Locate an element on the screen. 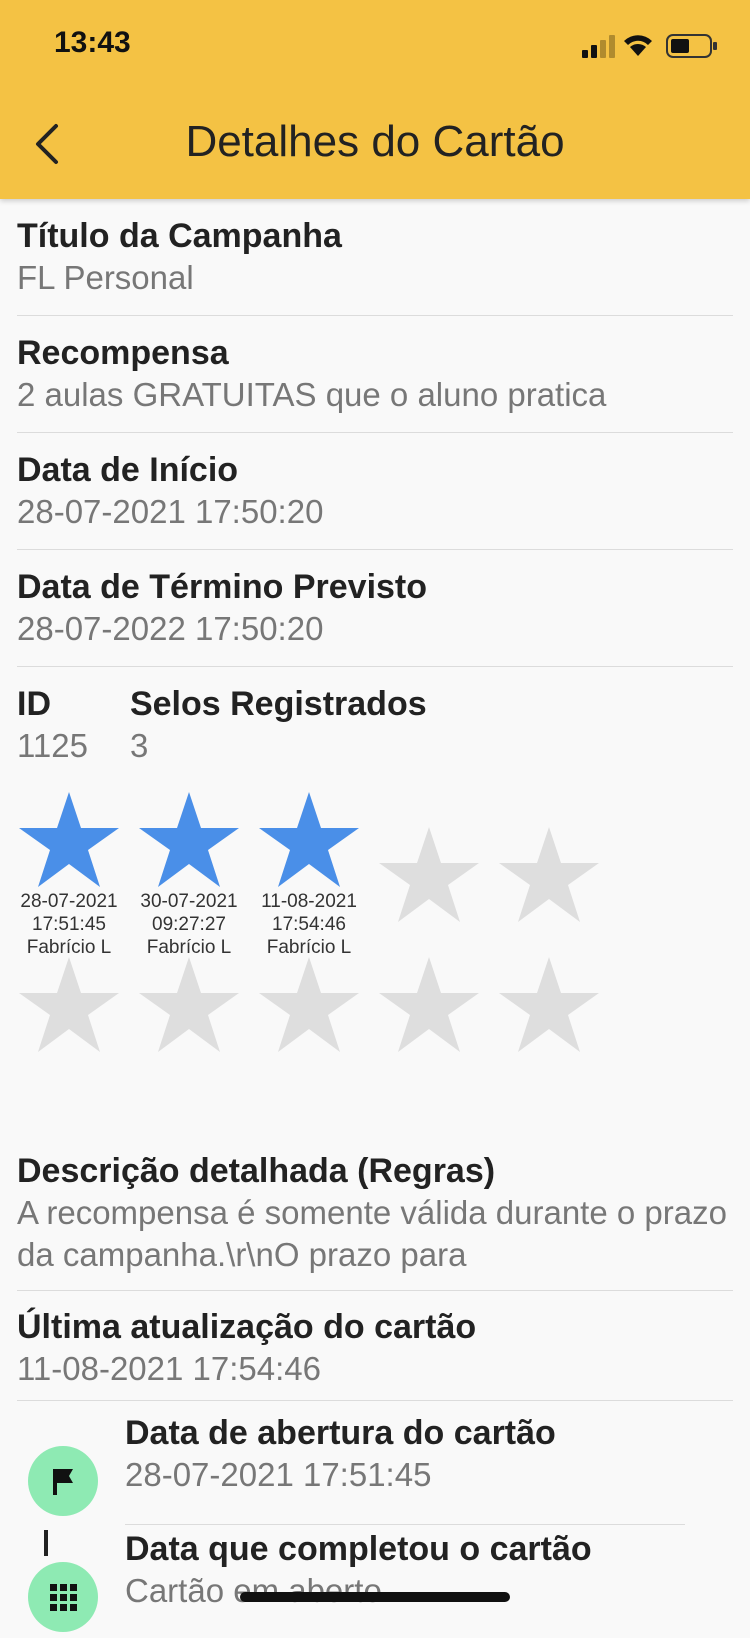 The width and height of the screenshot is (750, 1638). start-date-label: Data de Início is located at coordinates (128, 470).